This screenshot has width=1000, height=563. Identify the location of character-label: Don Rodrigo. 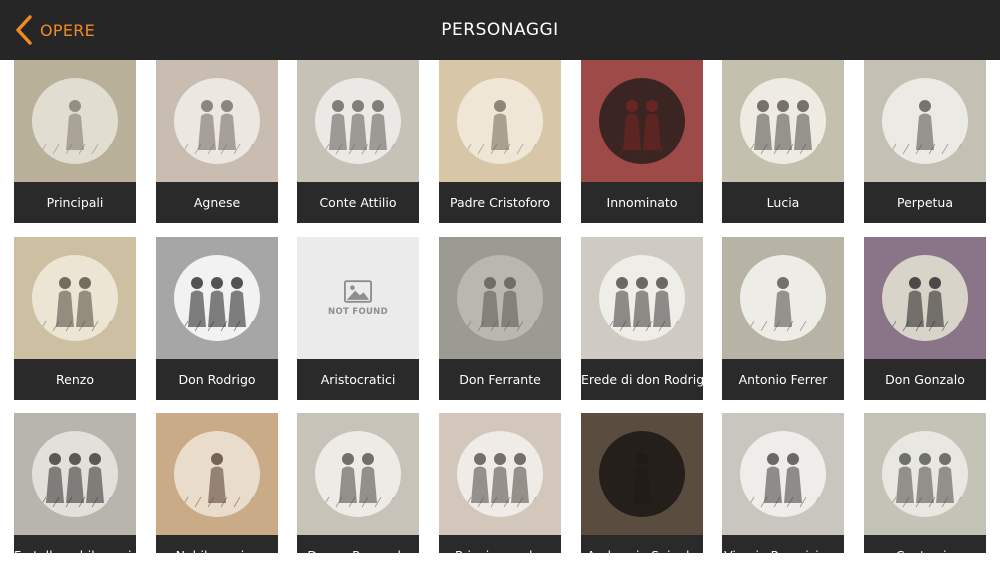
(217, 379).